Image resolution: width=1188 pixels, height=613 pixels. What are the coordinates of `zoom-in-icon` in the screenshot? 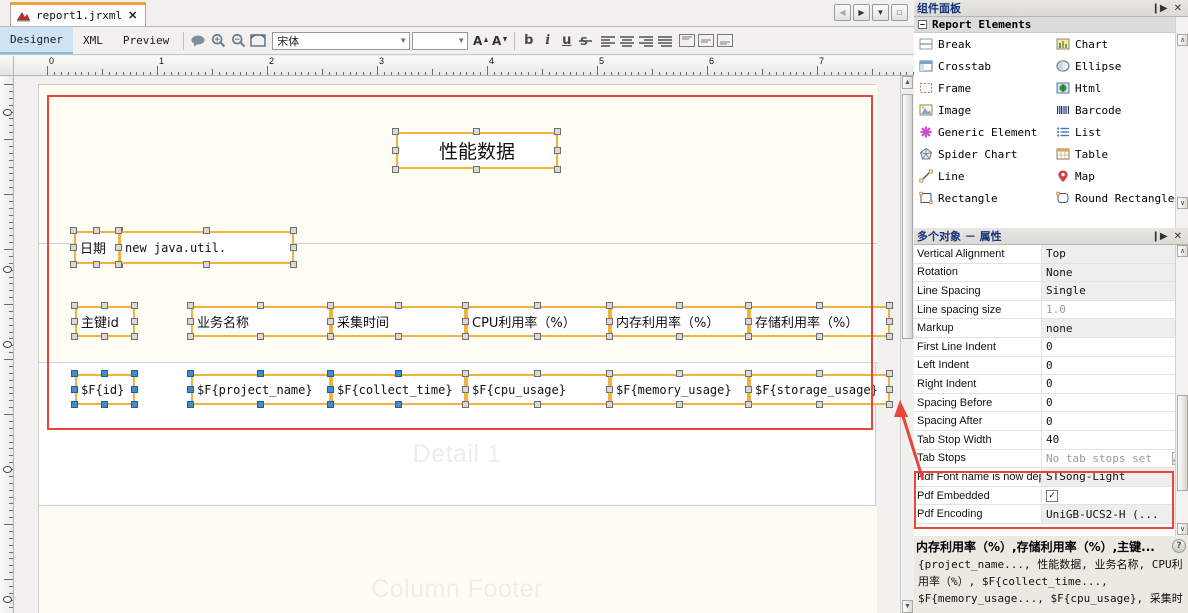 It's located at (218, 41).